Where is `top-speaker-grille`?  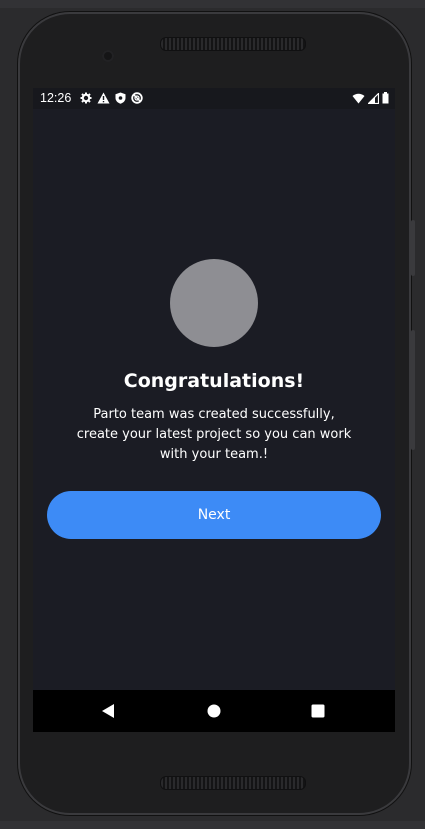 top-speaker-grille is located at coordinates (233, 44).